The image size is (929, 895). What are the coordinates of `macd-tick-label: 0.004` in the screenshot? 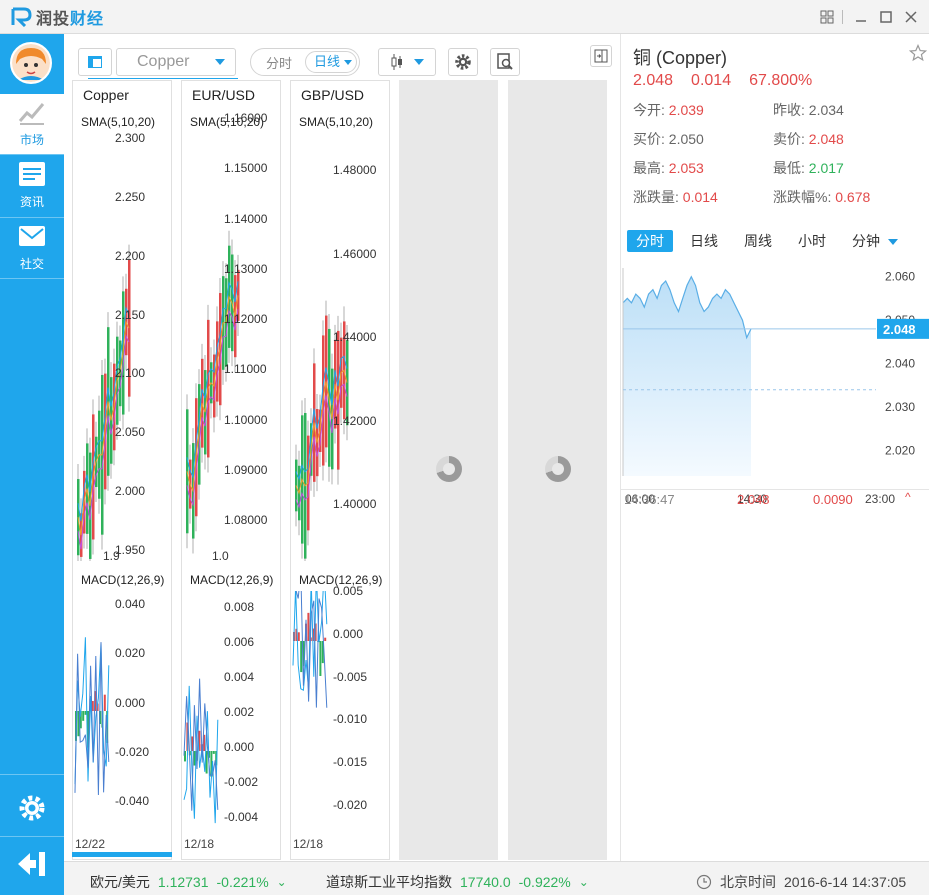 It's located at (239, 677).